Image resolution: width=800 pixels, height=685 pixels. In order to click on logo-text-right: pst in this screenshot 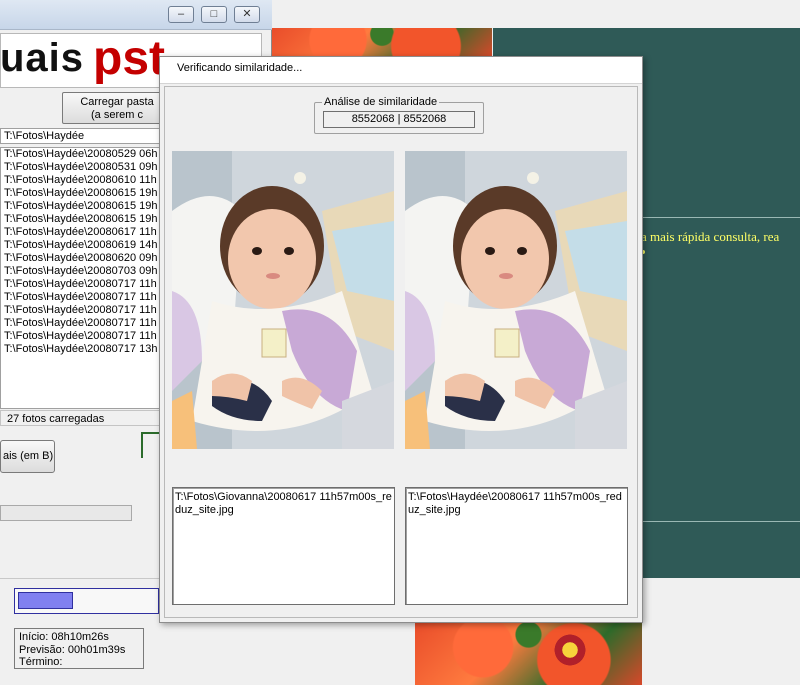, I will do `click(129, 58)`.